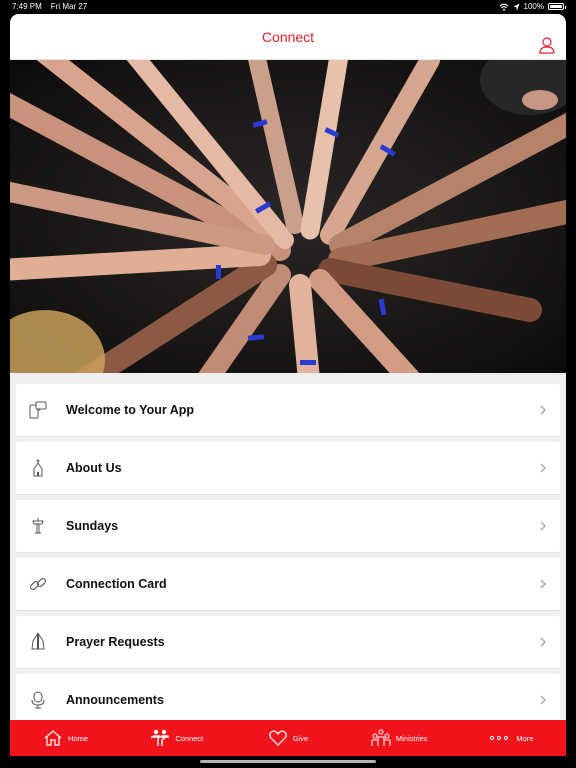 The height and width of the screenshot is (768, 576). Describe the element at coordinates (516, 6) in the screenshot. I see `location-icon` at that location.